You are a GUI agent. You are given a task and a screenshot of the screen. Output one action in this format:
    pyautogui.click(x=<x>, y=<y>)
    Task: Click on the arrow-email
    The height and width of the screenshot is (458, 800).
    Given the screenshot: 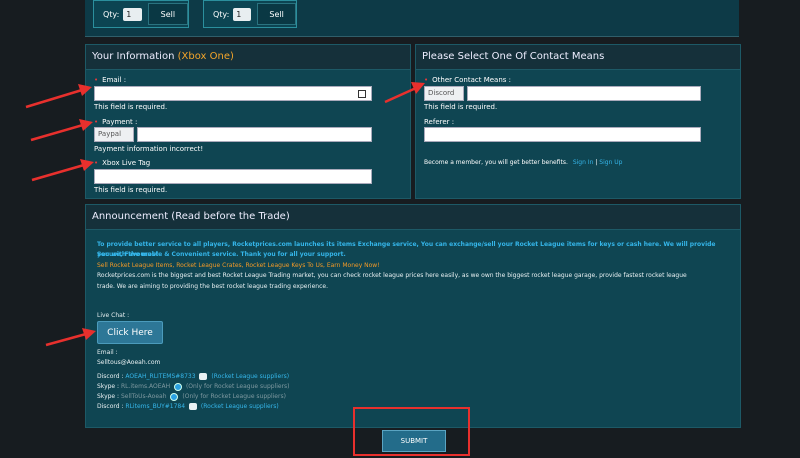 What is the action you would take?
    pyautogui.click(x=54, y=98)
    